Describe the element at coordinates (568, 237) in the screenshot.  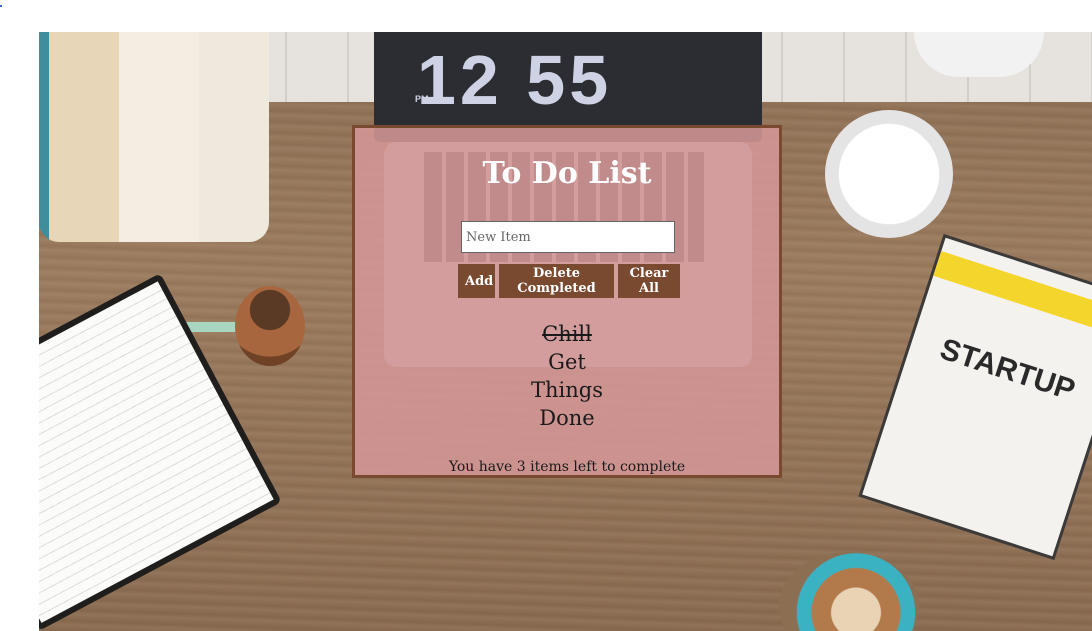
I see `new-item-input` at that location.